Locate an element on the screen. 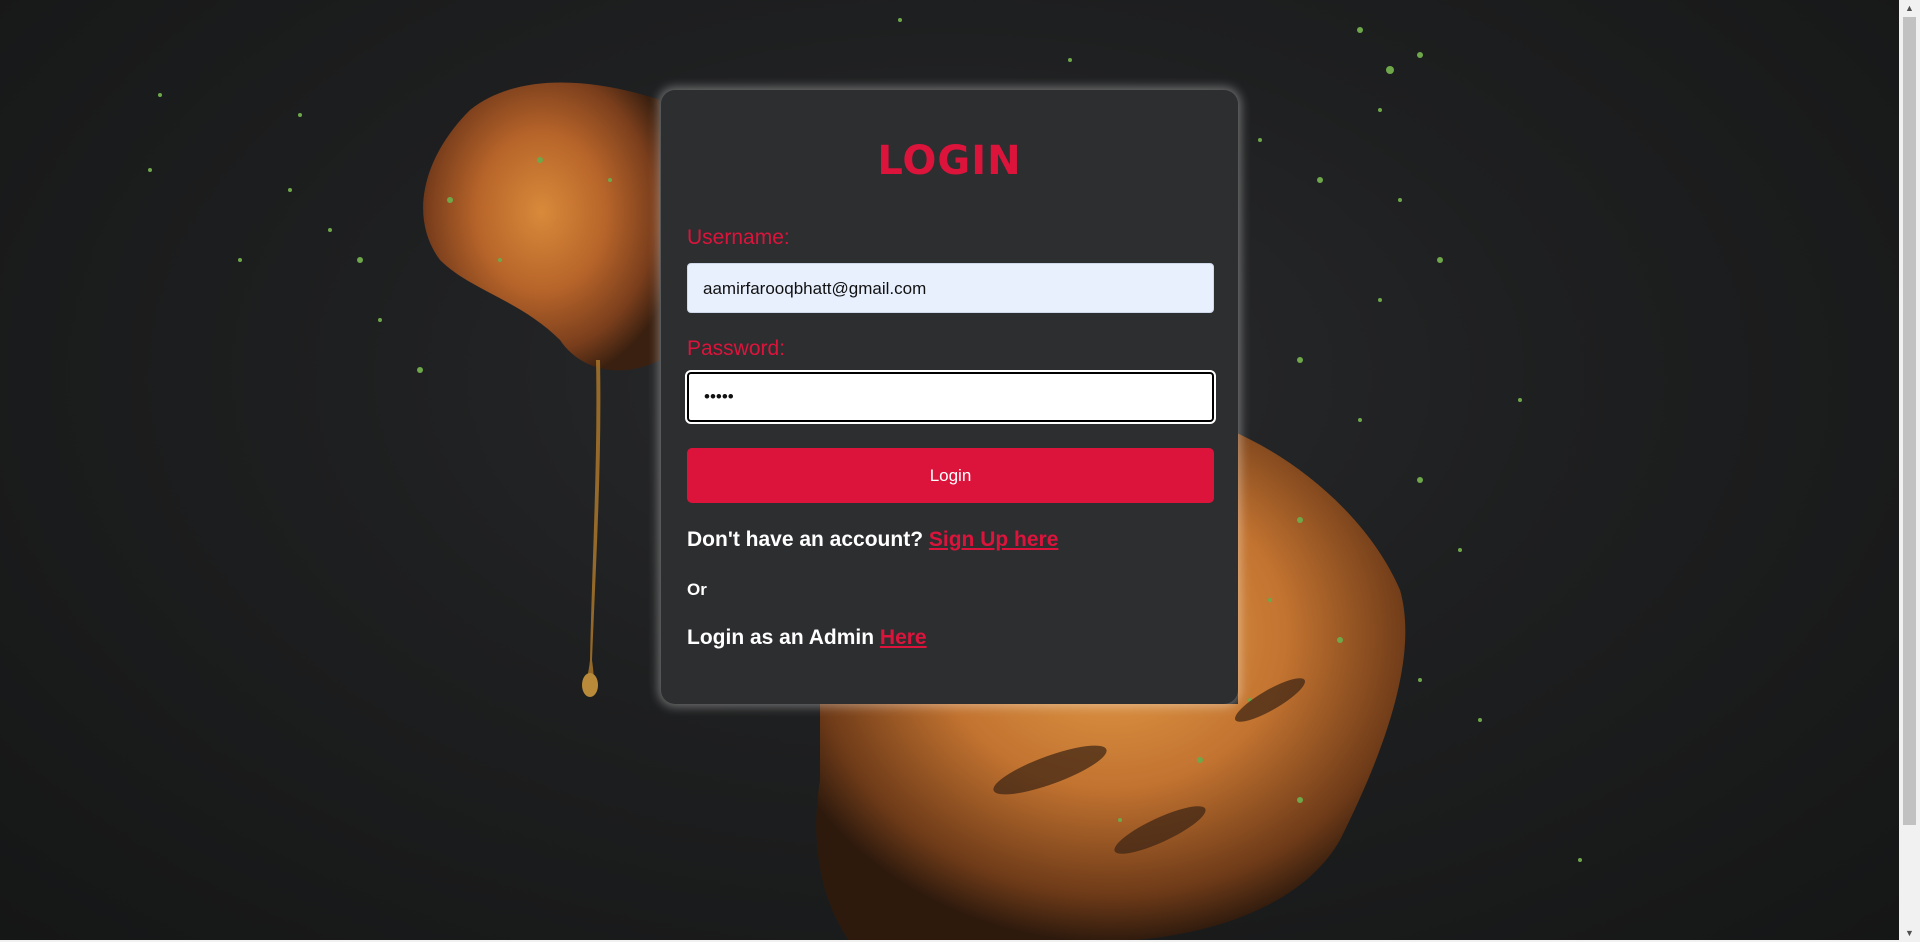 The height and width of the screenshot is (942, 1920). vertical-scrollbar: ▲ ▼ is located at coordinates (1909, 471).